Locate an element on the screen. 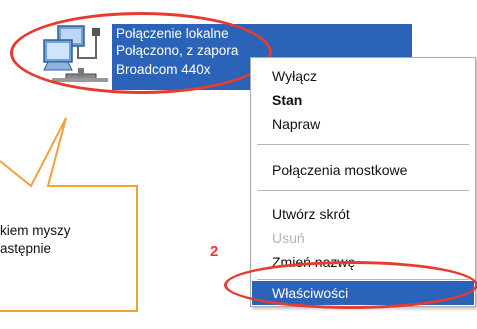  menu-item-create-shortcut: Utwórz skrót is located at coordinates (363, 214).